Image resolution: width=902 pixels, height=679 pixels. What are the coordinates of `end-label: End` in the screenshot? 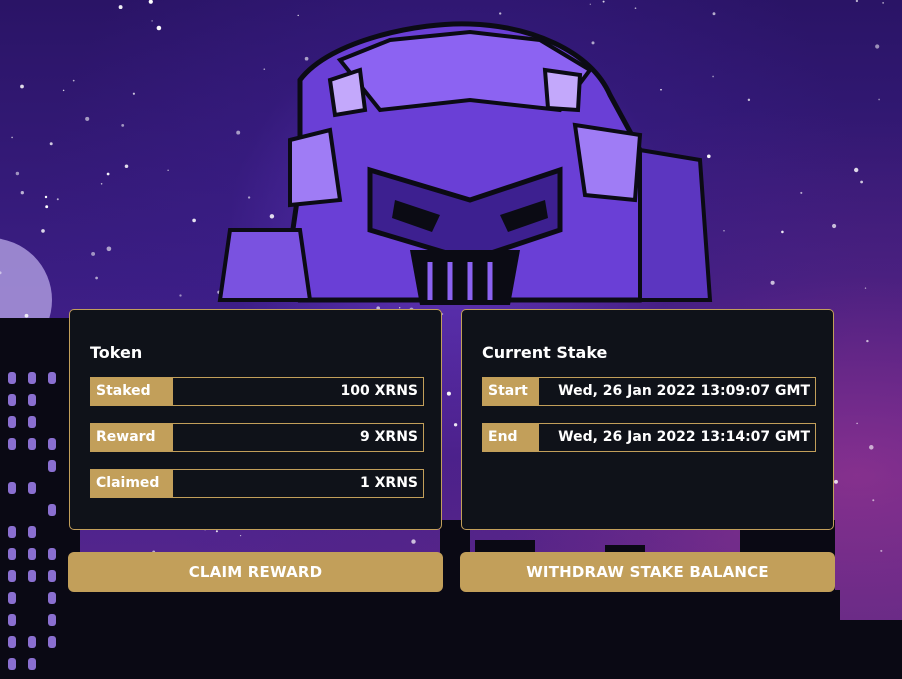 It's located at (511, 437).